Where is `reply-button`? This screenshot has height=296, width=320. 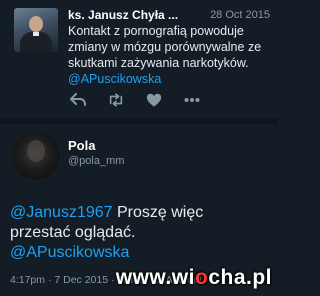 reply-button is located at coordinates (78, 100).